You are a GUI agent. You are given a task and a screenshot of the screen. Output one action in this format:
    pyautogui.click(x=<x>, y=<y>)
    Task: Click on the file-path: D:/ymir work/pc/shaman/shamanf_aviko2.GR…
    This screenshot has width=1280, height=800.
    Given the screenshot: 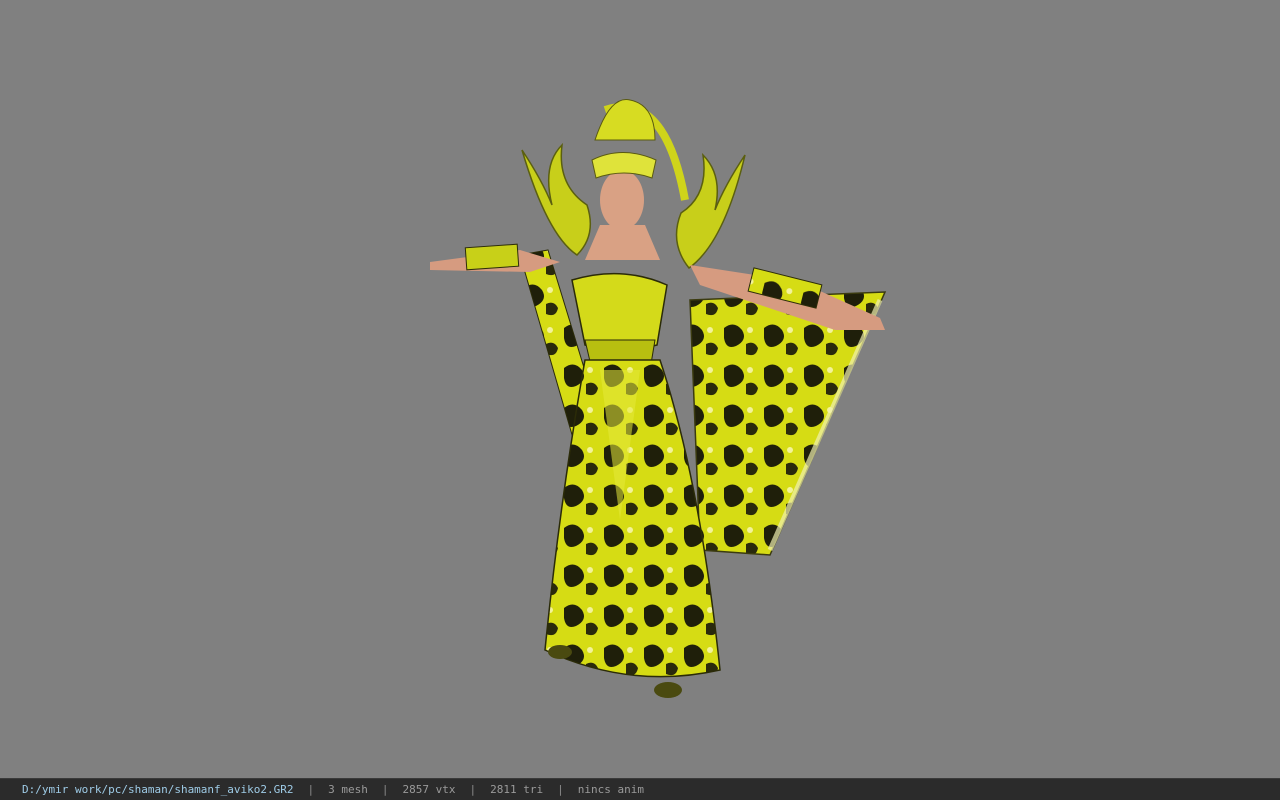 What is the action you would take?
    pyautogui.click(x=158, y=789)
    